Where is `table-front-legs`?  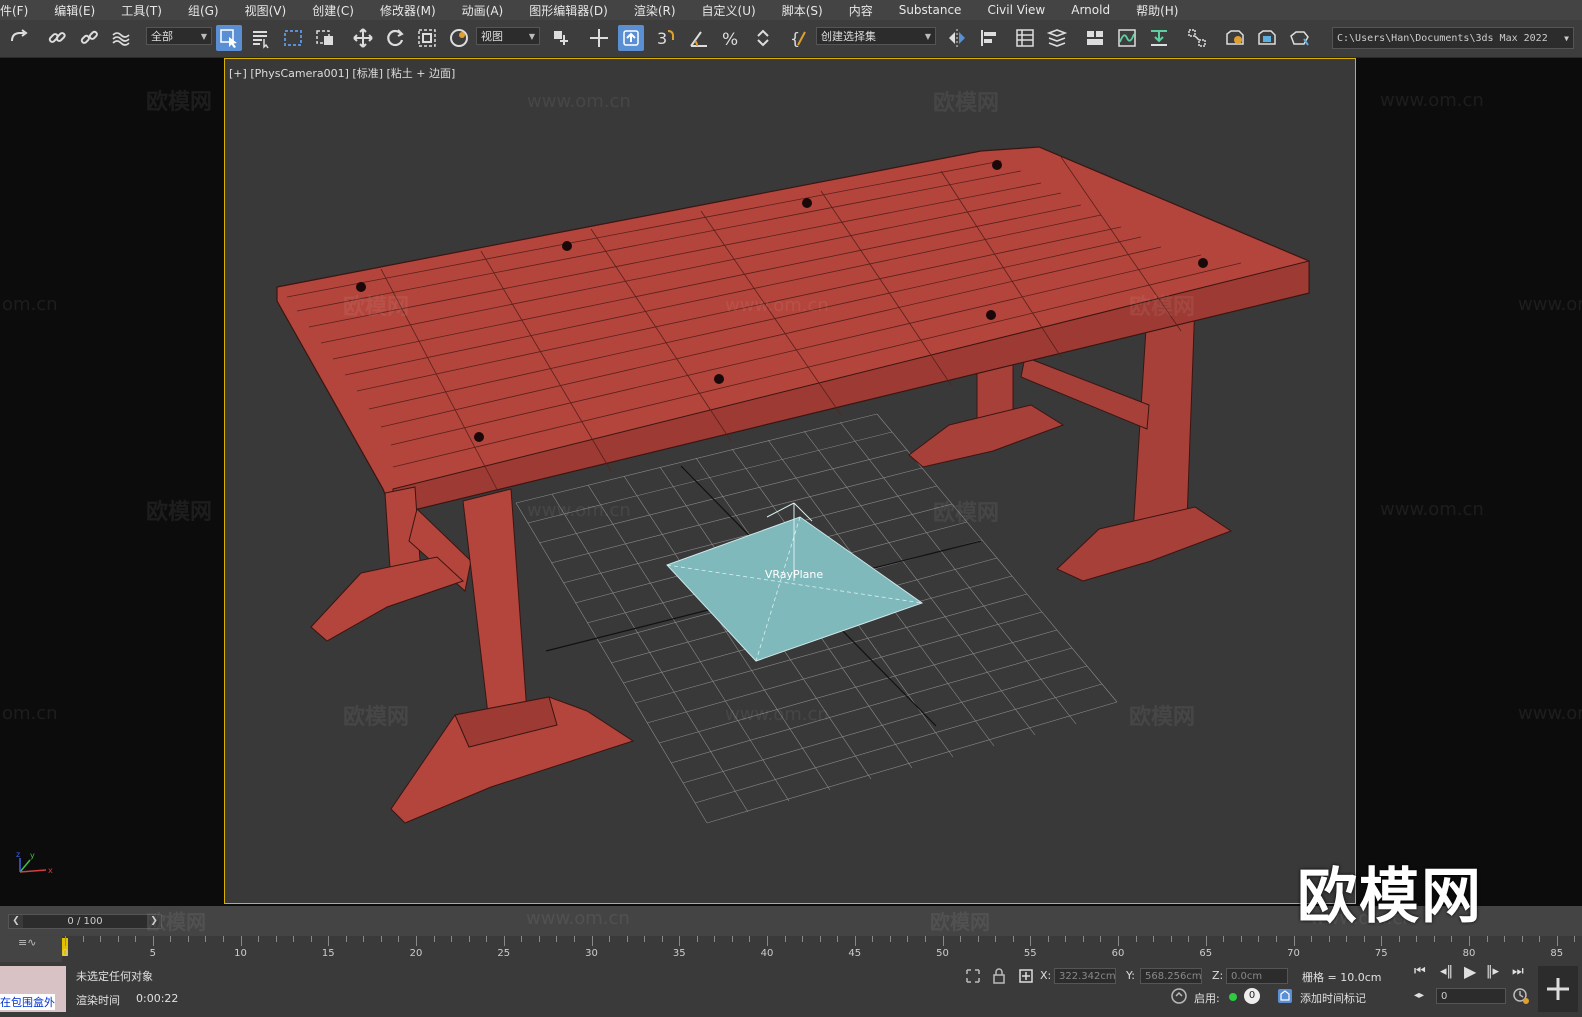
table-front-legs is located at coordinates (472, 655).